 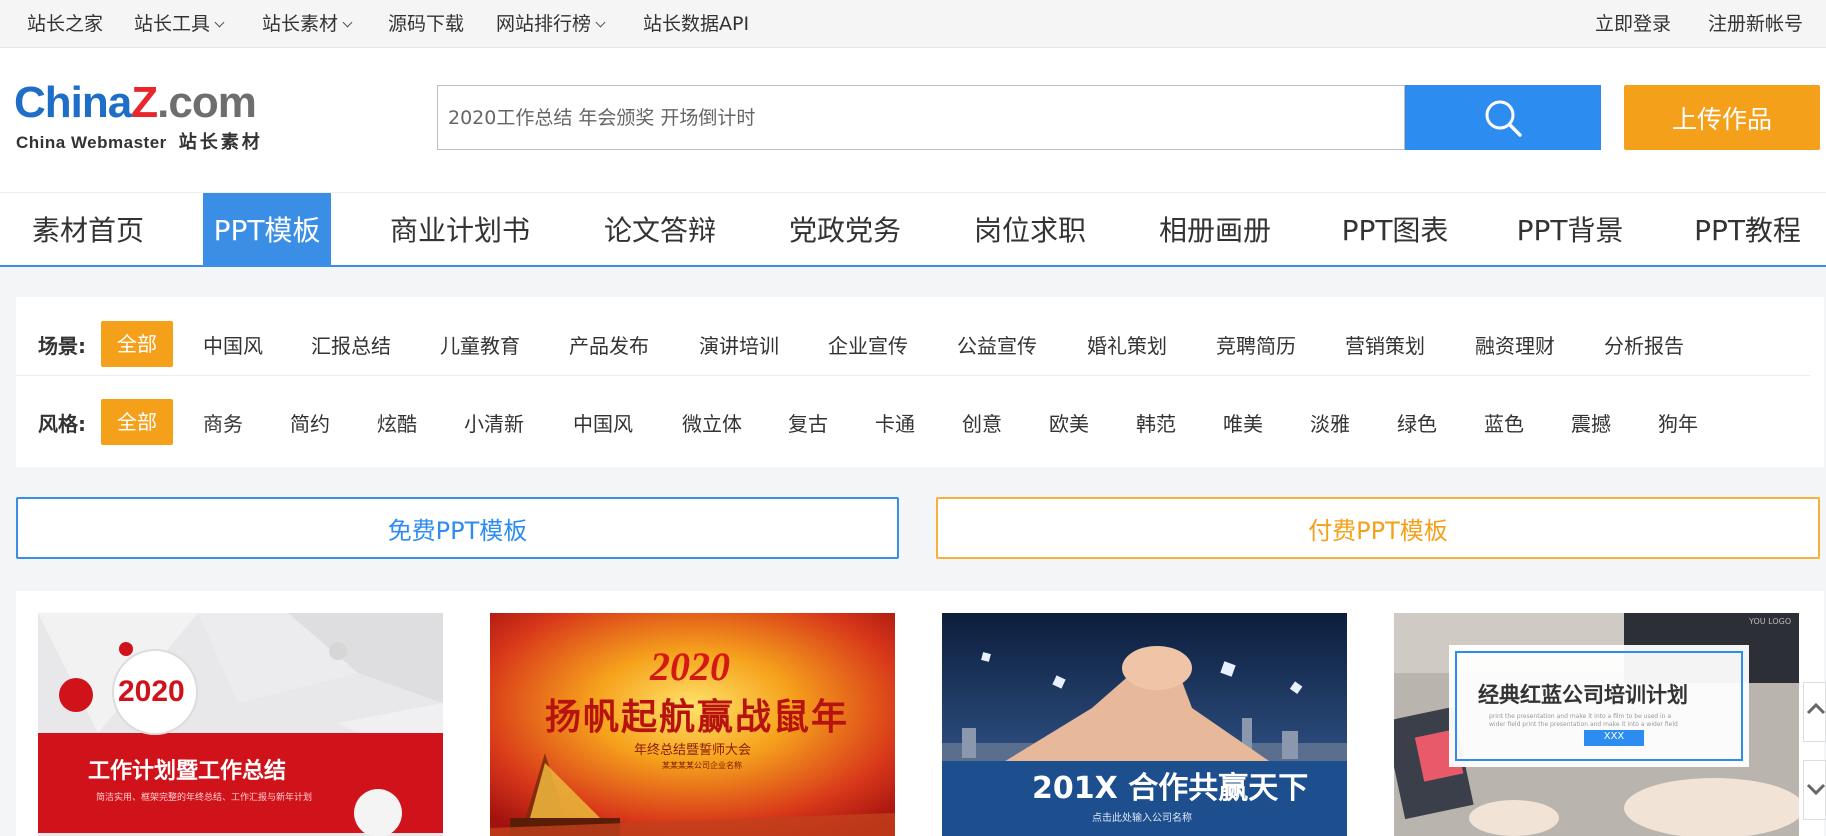 I want to click on card-title: 201X 合作共赢天下, so click(x=1170, y=788).